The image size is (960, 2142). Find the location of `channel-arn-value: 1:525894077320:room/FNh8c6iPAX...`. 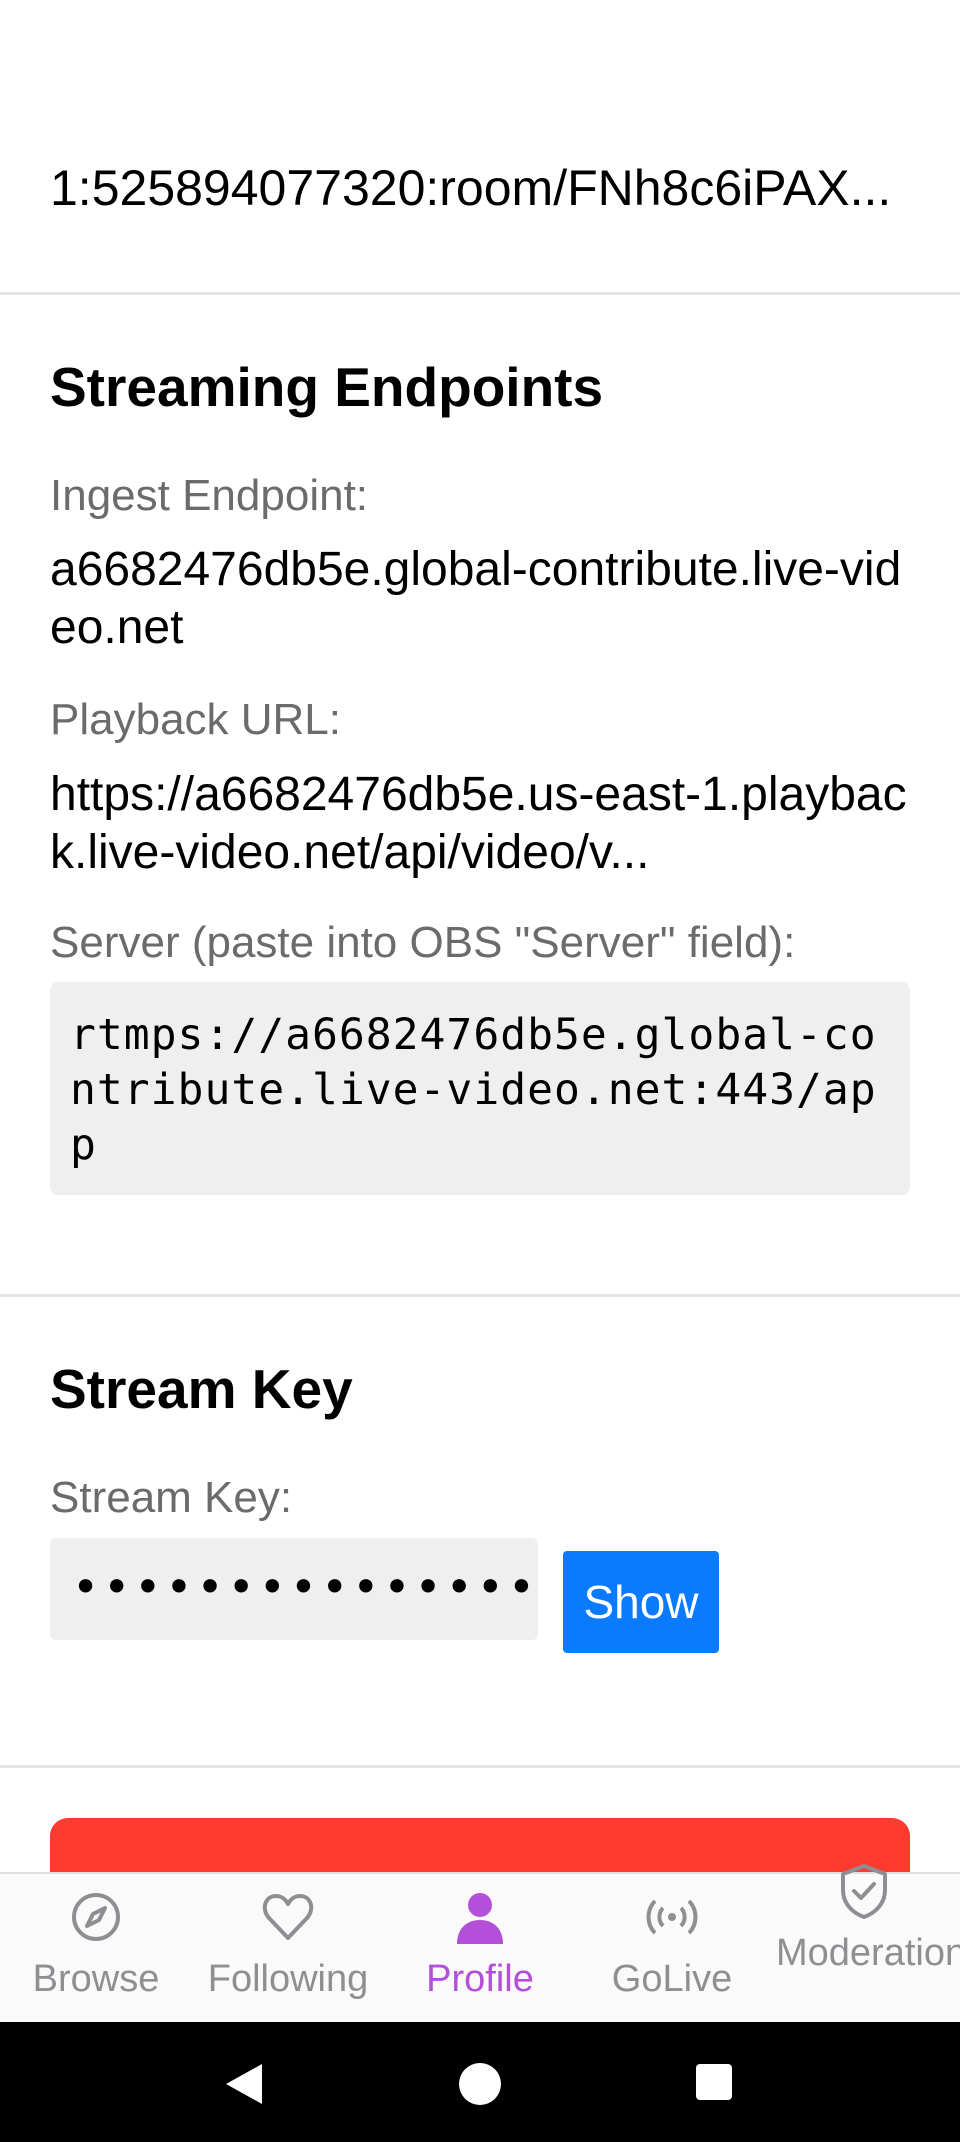

channel-arn-value: 1:525894077320:room/FNh8c6iPAX... is located at coordinates (471, 188).